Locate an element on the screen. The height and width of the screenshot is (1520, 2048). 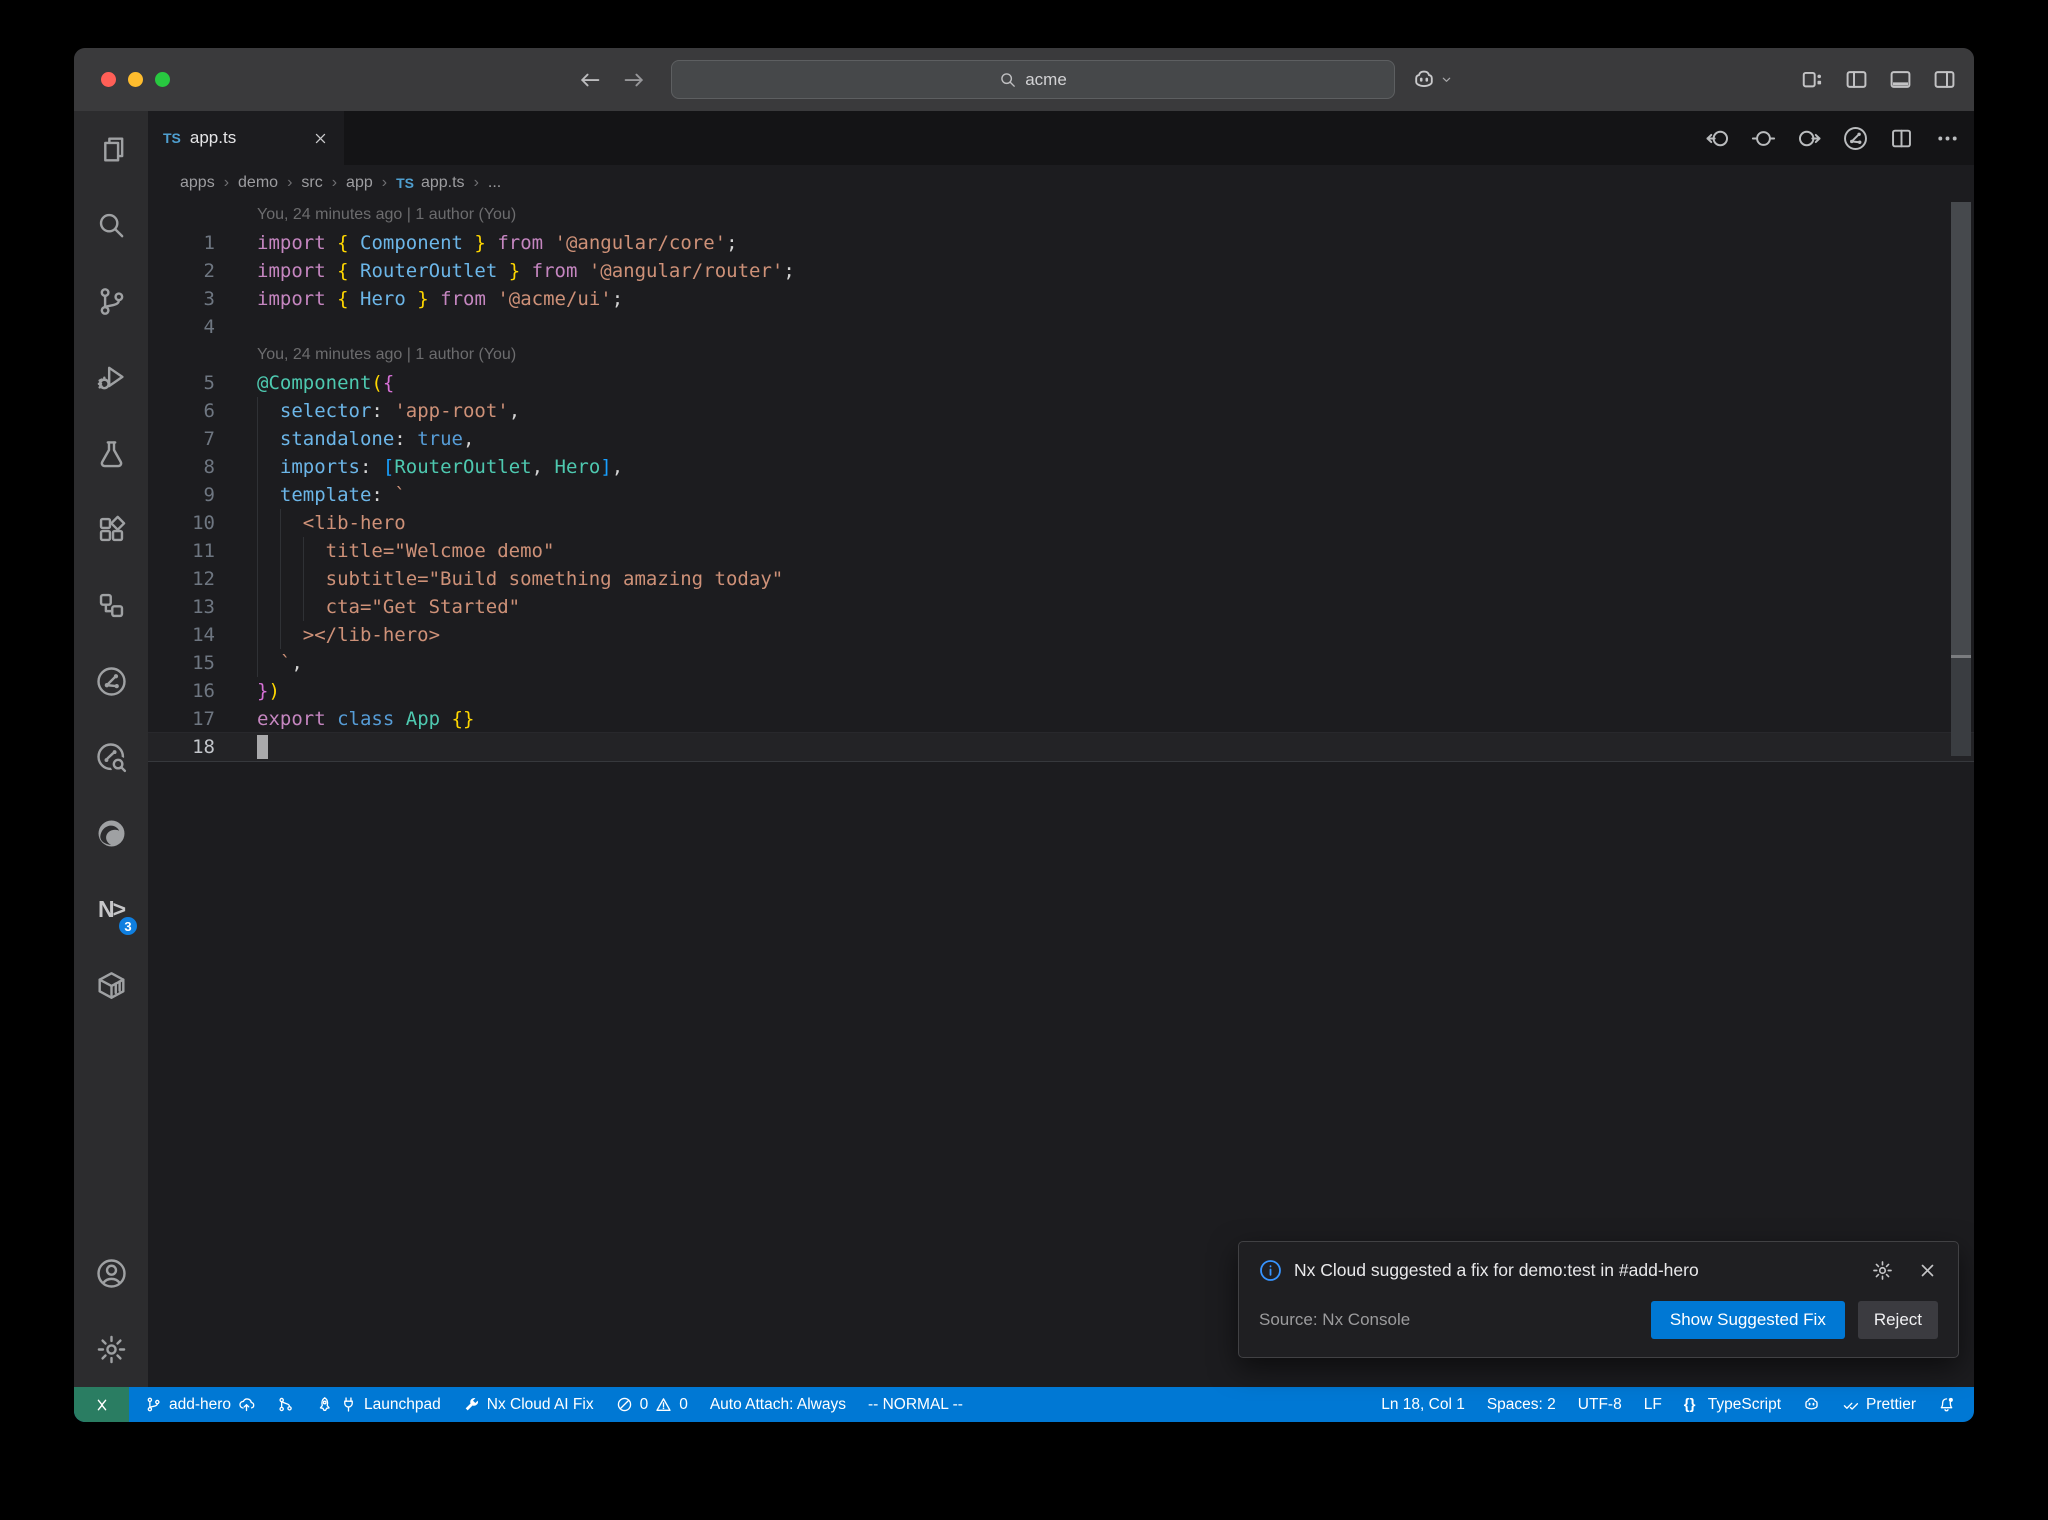
info-icon is located at coordinates (1270, 1270).